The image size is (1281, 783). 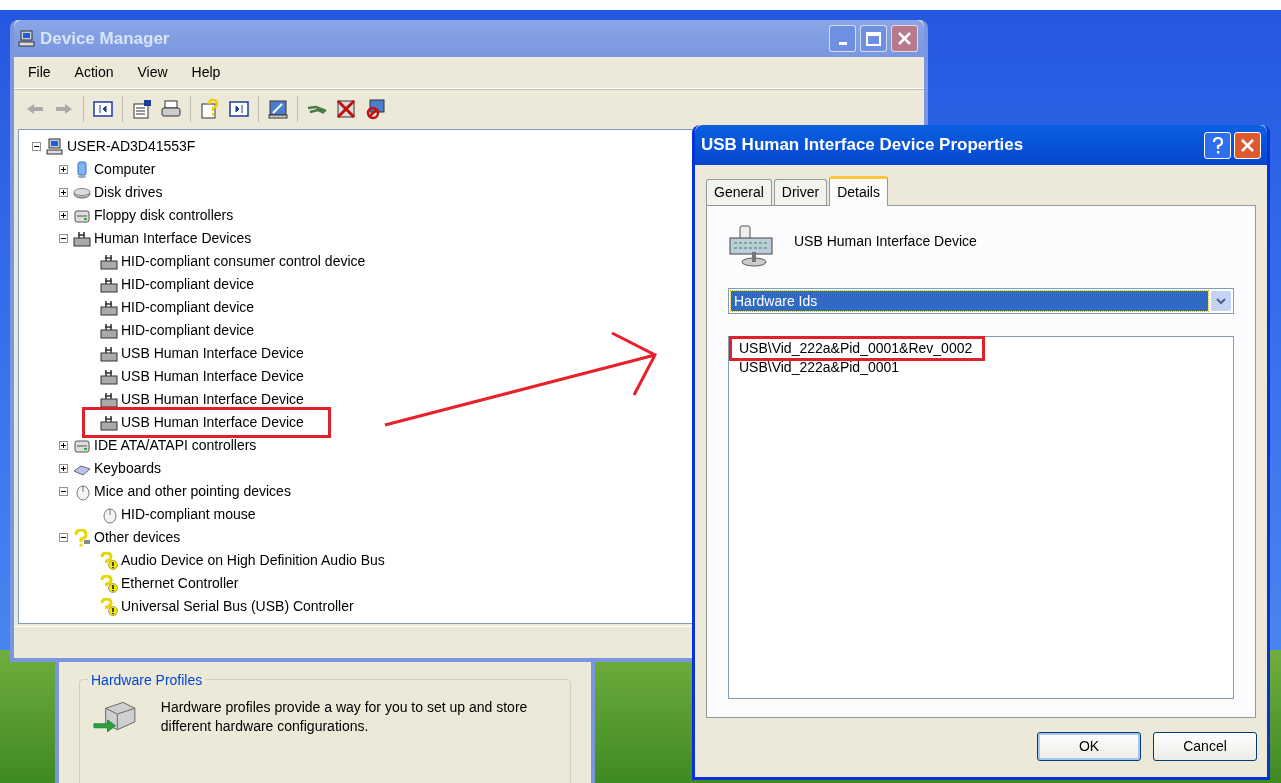 What do you see at coordinates (885, 241) in the screenshot?
I see `device-name: USB Human Interface Device` at bounding box center [885, 241].